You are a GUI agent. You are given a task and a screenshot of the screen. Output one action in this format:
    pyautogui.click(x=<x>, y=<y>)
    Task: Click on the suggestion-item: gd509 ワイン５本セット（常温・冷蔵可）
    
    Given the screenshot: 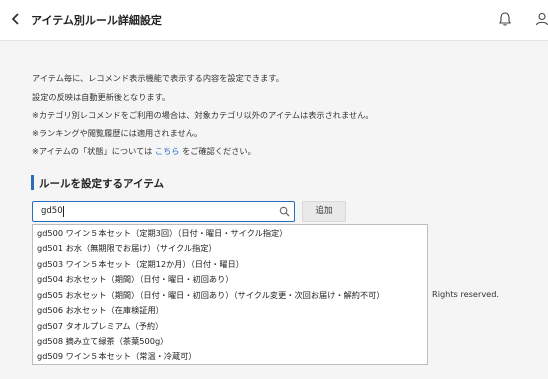 What is the action you would take?
    pyautogui.click(x=117, y=356)
    